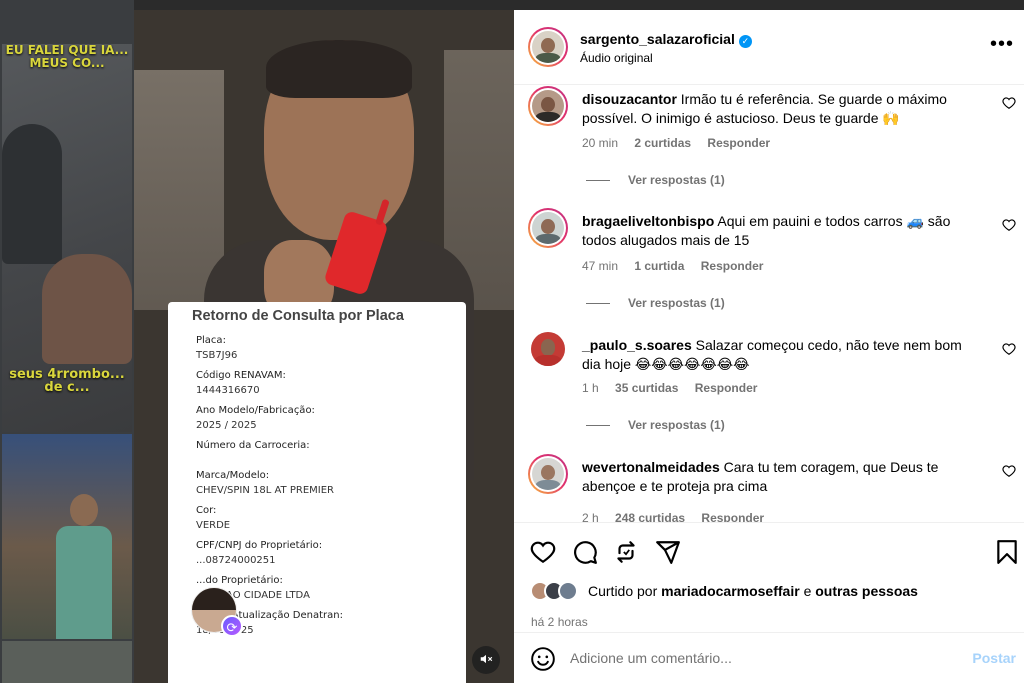 This screenshot has width=1024, height=683. What do you see at coordinates (866, 591) in the screenshot?
I see `liked-by-others: outras pessoas` at bounding box center [866, 591].